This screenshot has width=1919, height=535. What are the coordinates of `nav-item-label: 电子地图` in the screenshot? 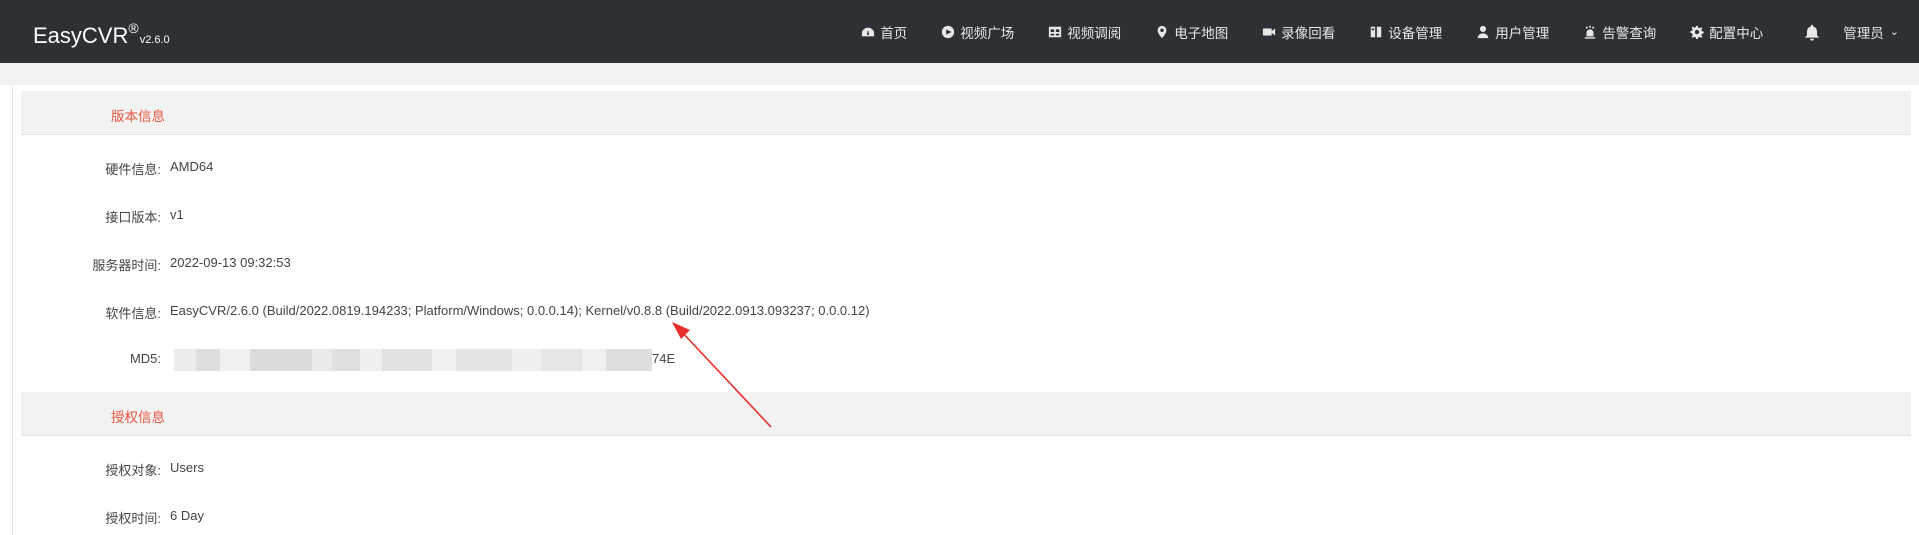 It's located at (1201, 33).